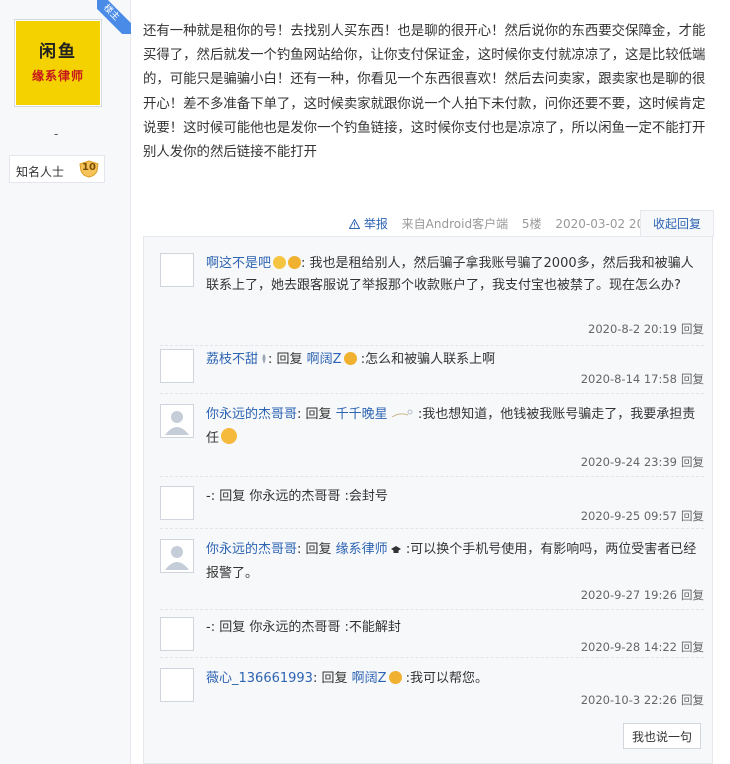  I want to click on post-meta: 举报 来自Android客户端 5楼 2020-03-02 20:35, so click(506, 223).